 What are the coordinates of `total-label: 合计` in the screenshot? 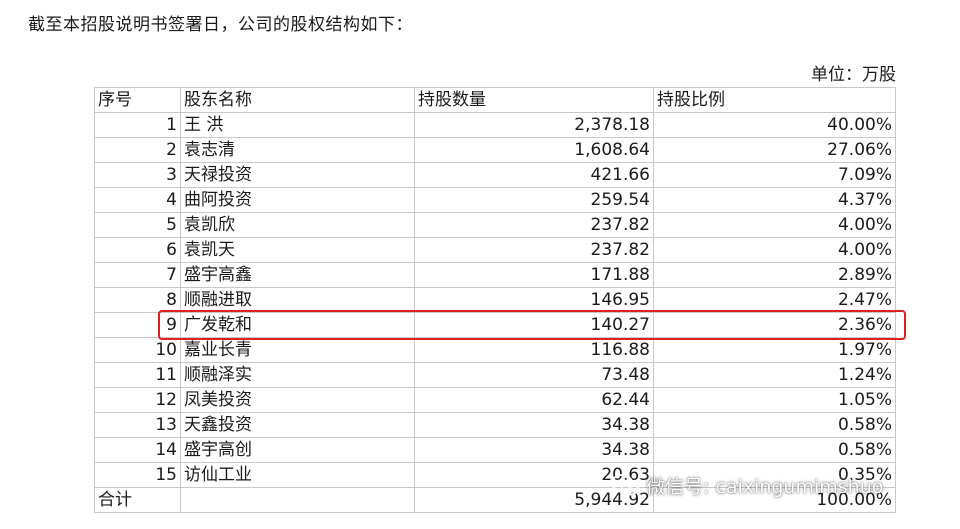 It's located at (137, 500).